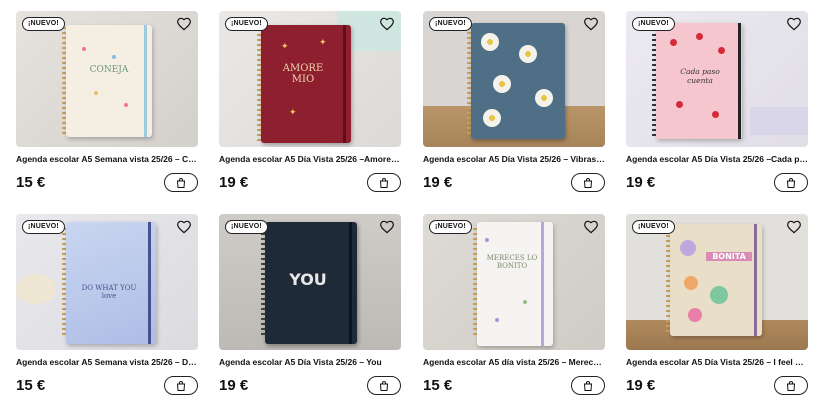 This screenshot has height=400, width=821. What do you see at coordinates (700, 76) in the screenshot?
I see `cover-text: Cada paso cuenta` at bounding box center [700, 76].